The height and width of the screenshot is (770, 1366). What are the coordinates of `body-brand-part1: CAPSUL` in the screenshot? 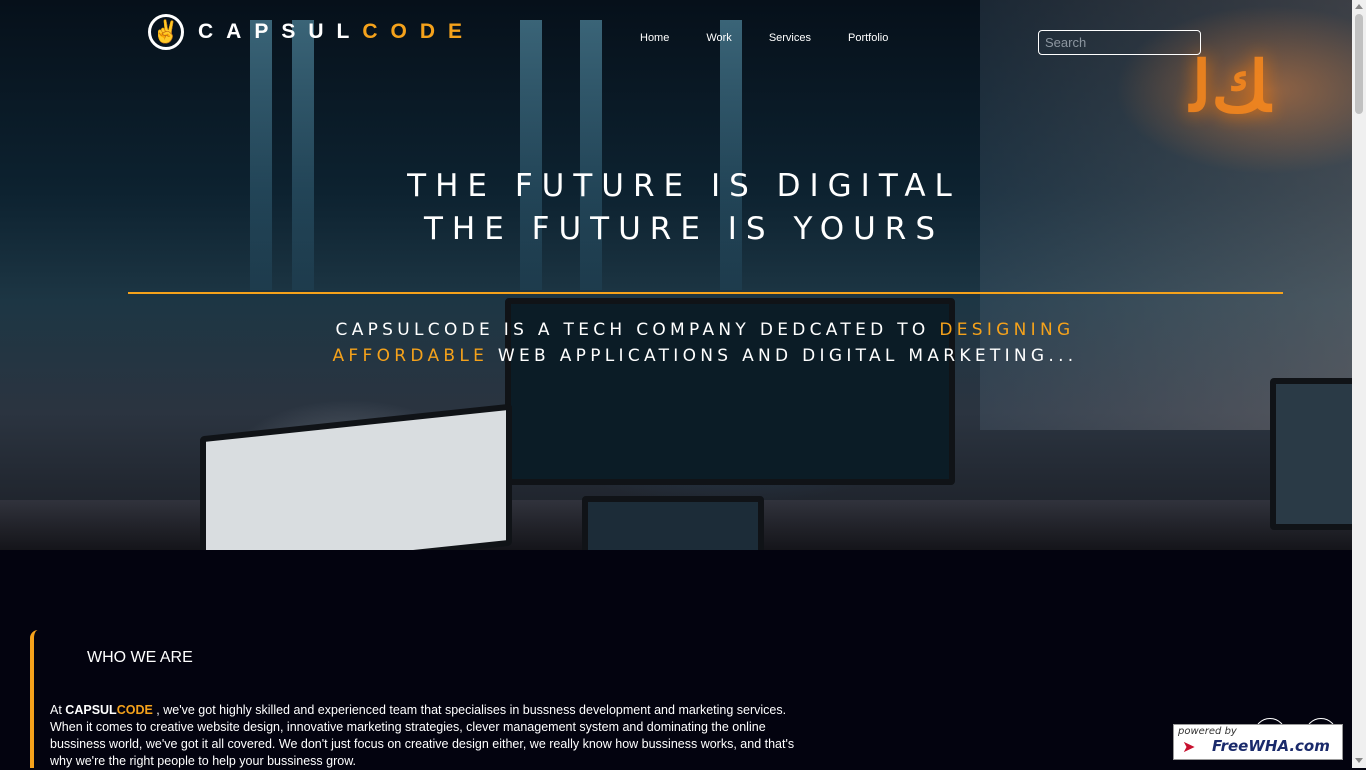 It's located at (91, 710).